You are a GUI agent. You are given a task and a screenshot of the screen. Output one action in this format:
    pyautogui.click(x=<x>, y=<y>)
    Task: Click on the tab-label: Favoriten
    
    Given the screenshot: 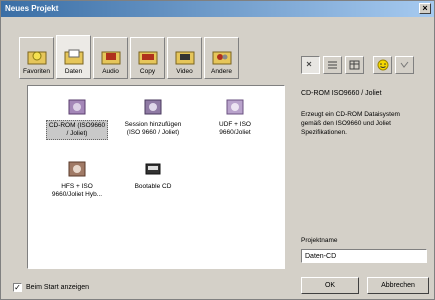 What is the action you would take?
    pyautogui.click(x=36, y=71)
    